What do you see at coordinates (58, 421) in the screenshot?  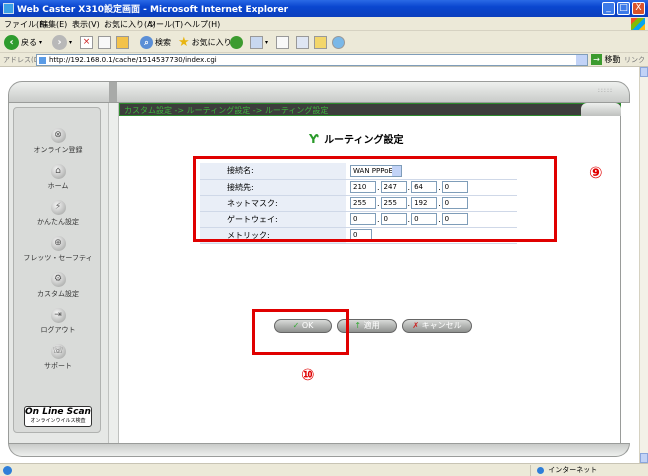 I see `online-scan-subtitle: オンラインウイルス検査` at bounding box center [58, 421].